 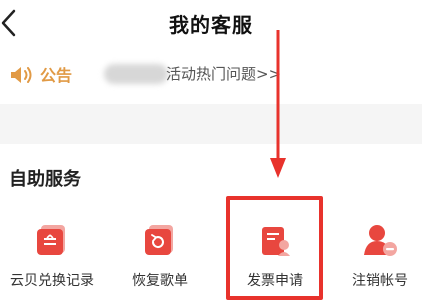 What do you see at coordinates (21, 75) in the screenshot?
I see `speaker-icon` at bounding box center [21, 75].